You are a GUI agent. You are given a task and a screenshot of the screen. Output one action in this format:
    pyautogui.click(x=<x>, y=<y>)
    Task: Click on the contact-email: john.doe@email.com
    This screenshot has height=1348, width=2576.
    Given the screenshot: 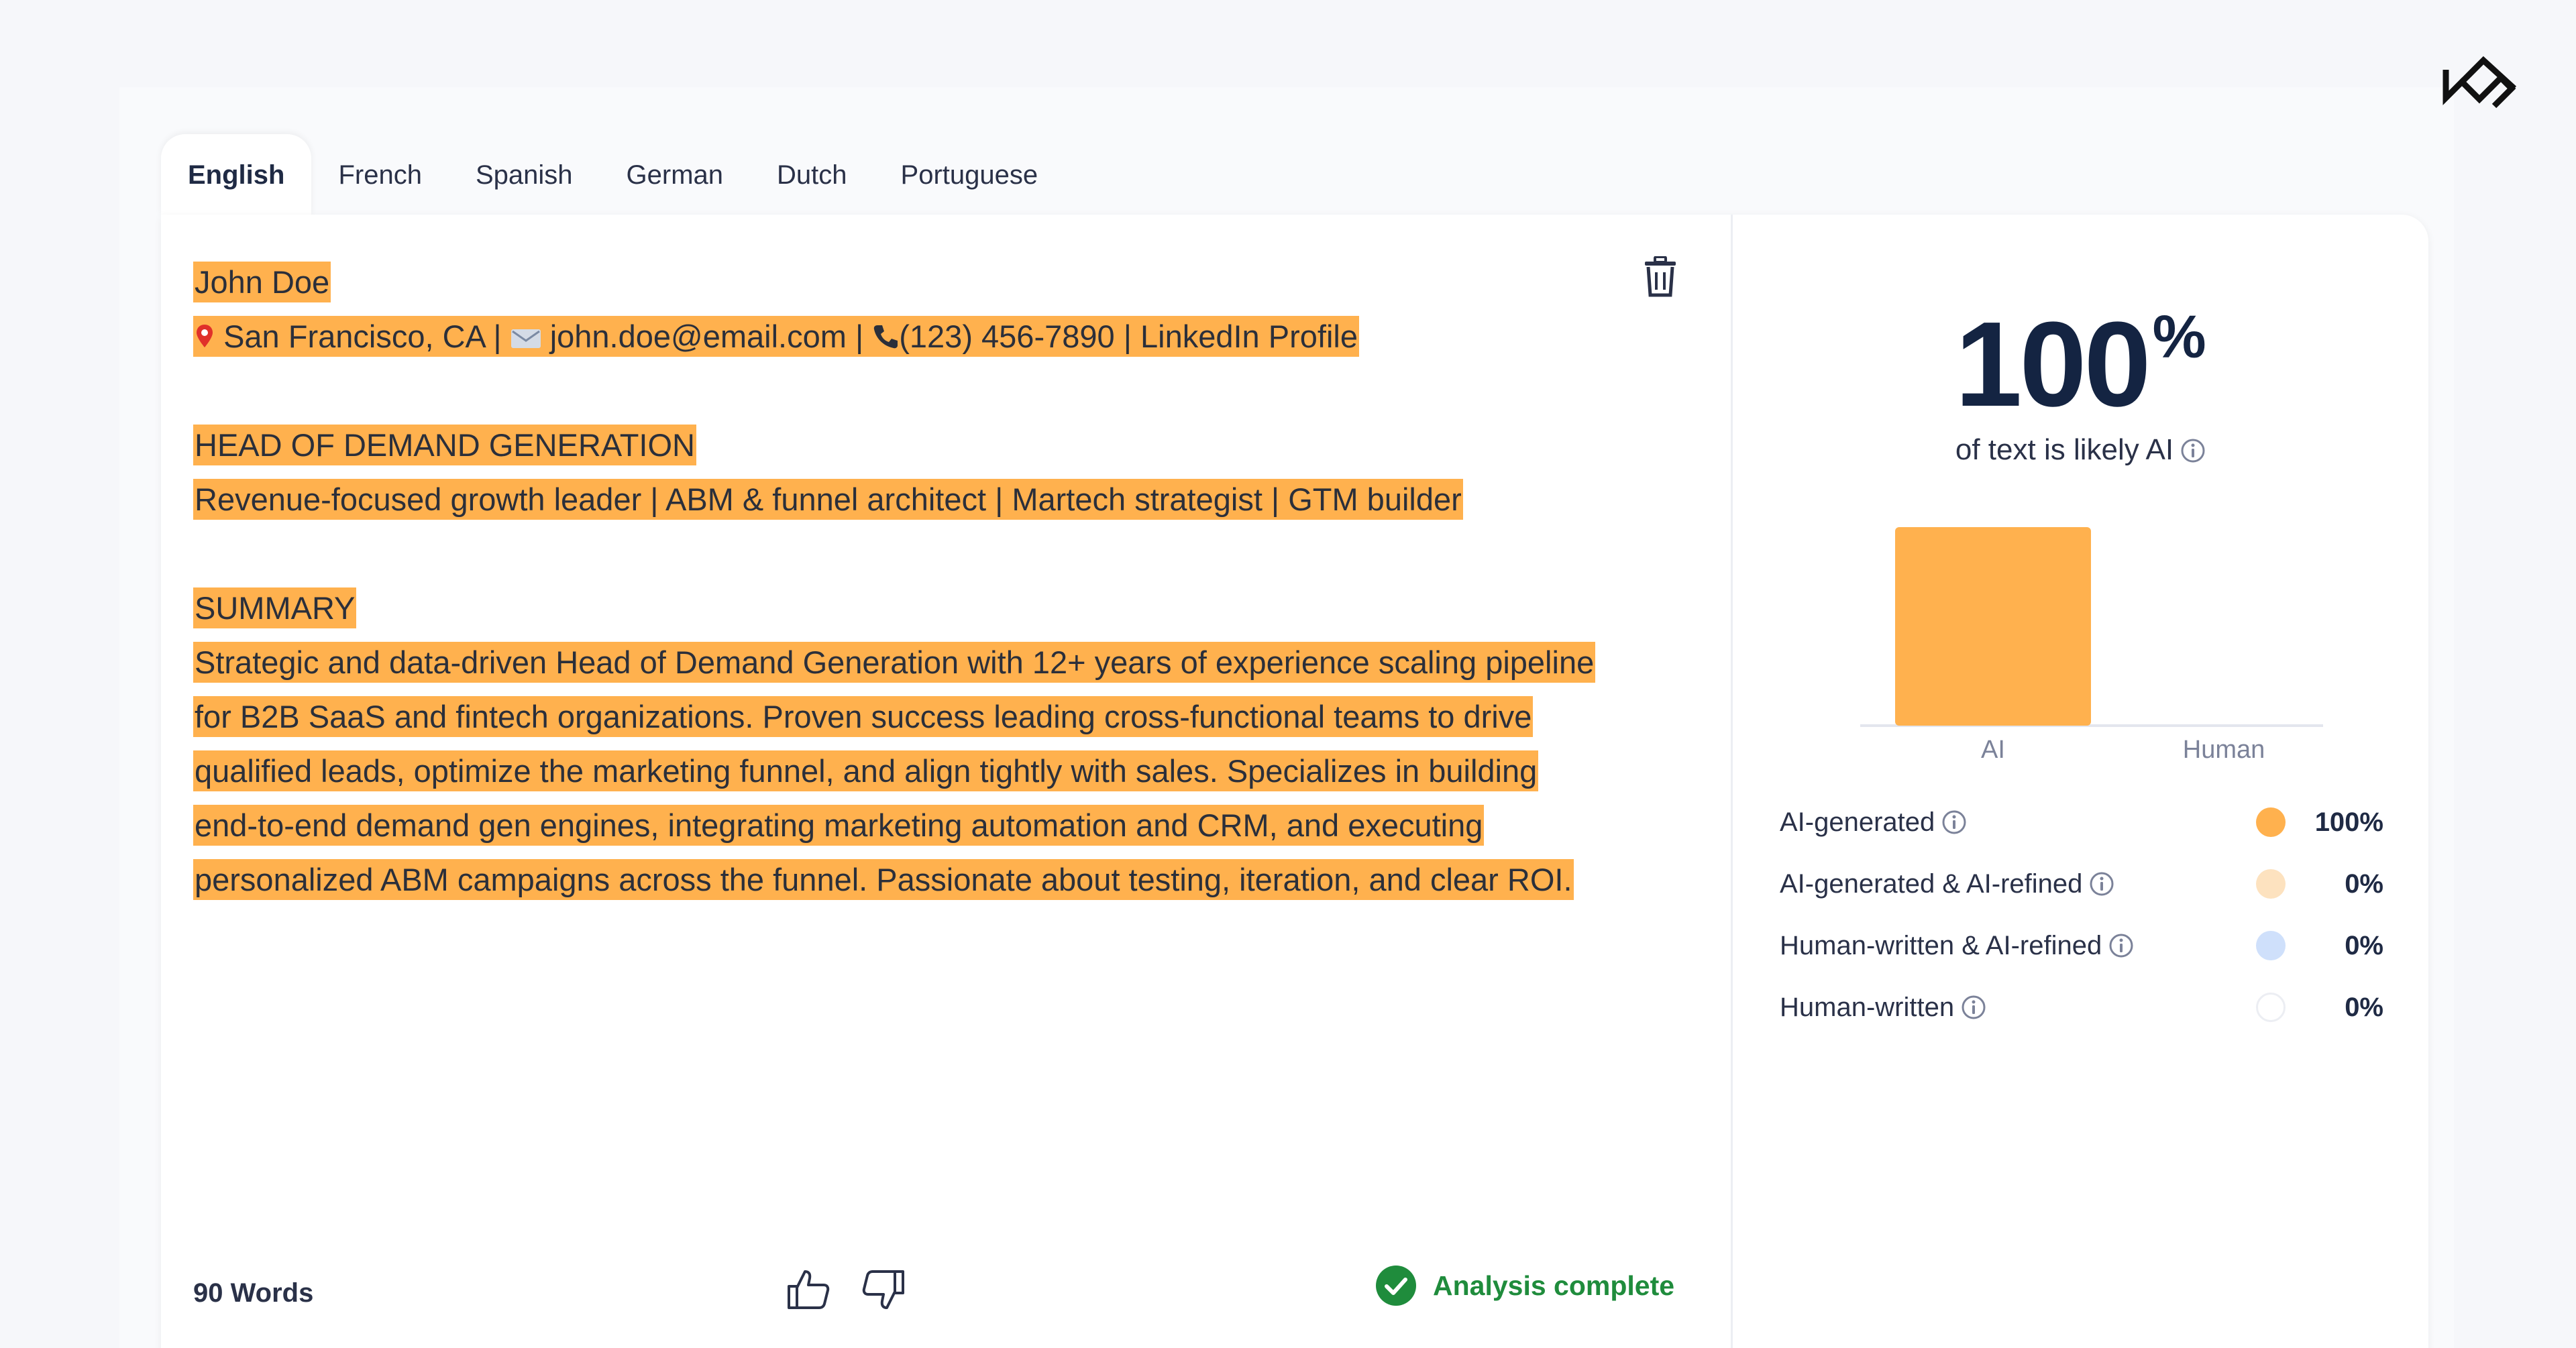 What is the action you would take?
    pyautogui.click(x=698, y=336)
    